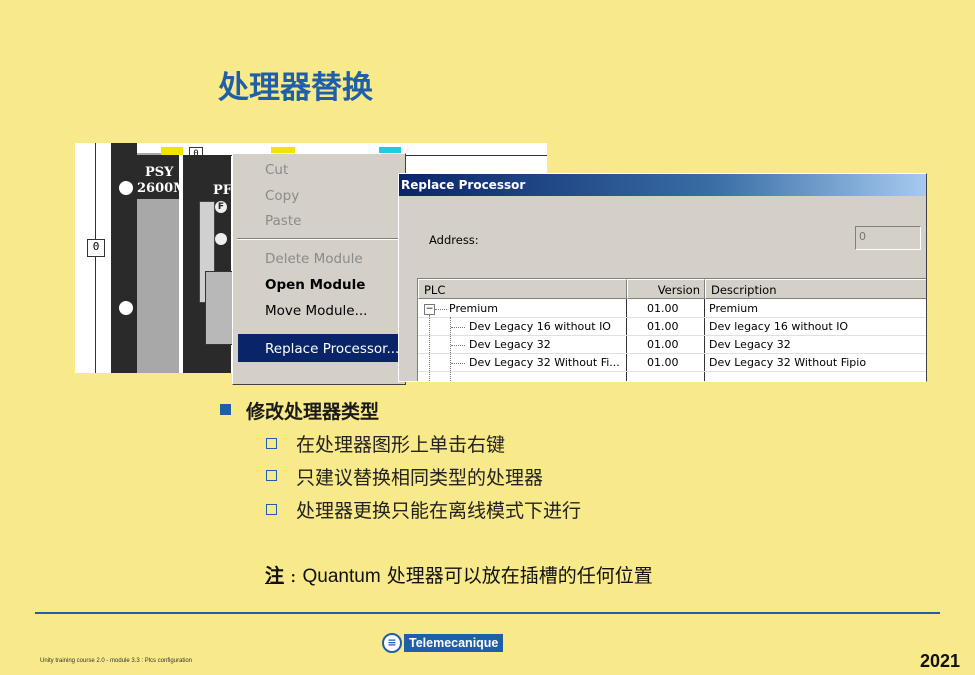  What do you see at coordinates (516, 576) in the screenshot?
I see `note-text: 处理器可以放在插槽的任何位置` at bounding box center [516, 576].